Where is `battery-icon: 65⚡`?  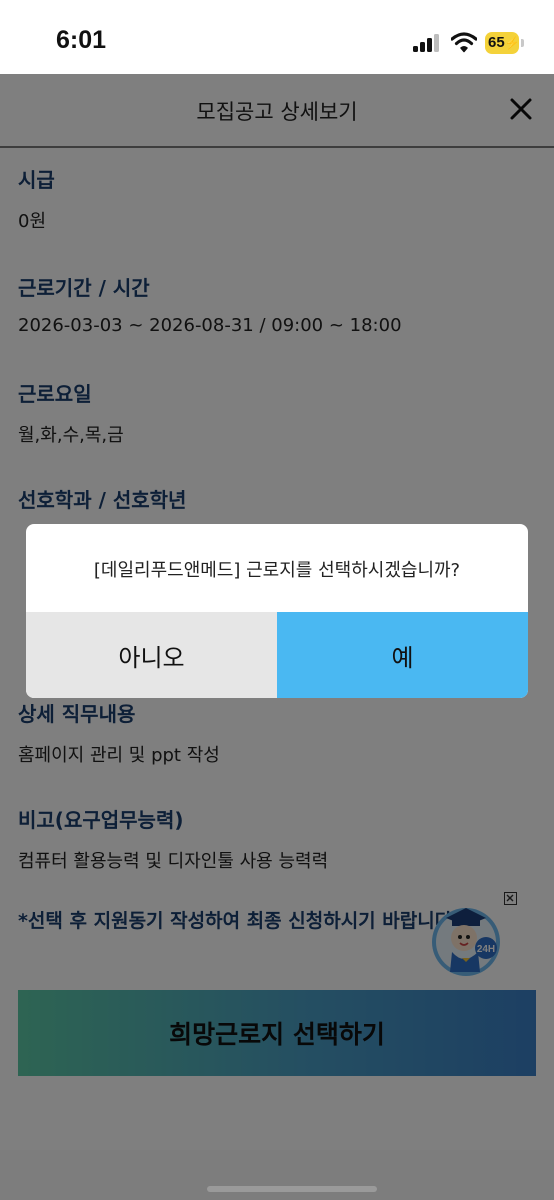
battery-icon: 65⚡ is located at coordinates (502, 43).